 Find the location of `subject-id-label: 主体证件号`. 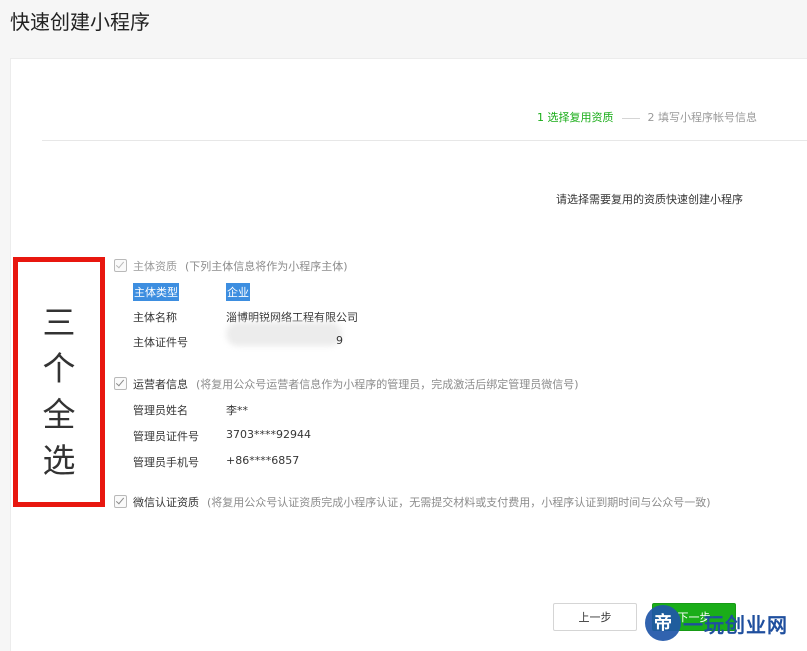

subject-id-label: 主体证件号 is located at coordinates (160, 342).